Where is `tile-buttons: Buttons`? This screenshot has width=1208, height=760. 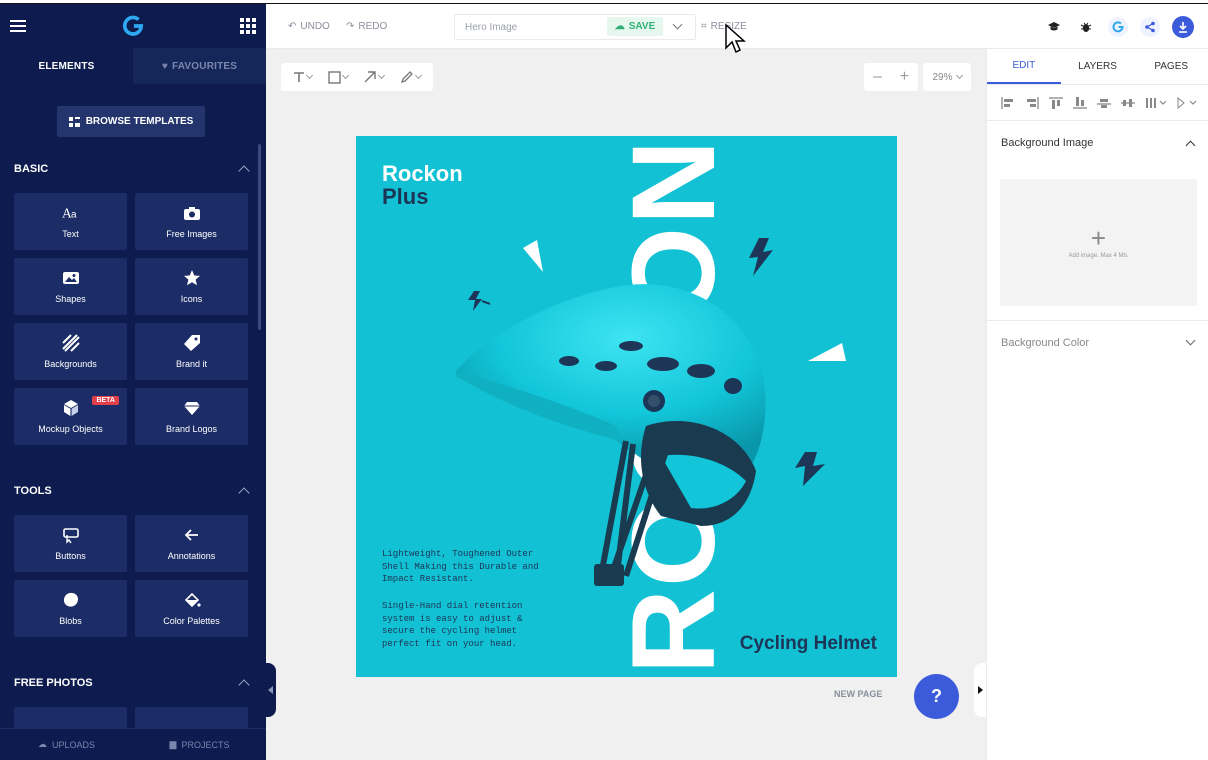 tile-buttons: Buttons is located at coordinates (70, 543).